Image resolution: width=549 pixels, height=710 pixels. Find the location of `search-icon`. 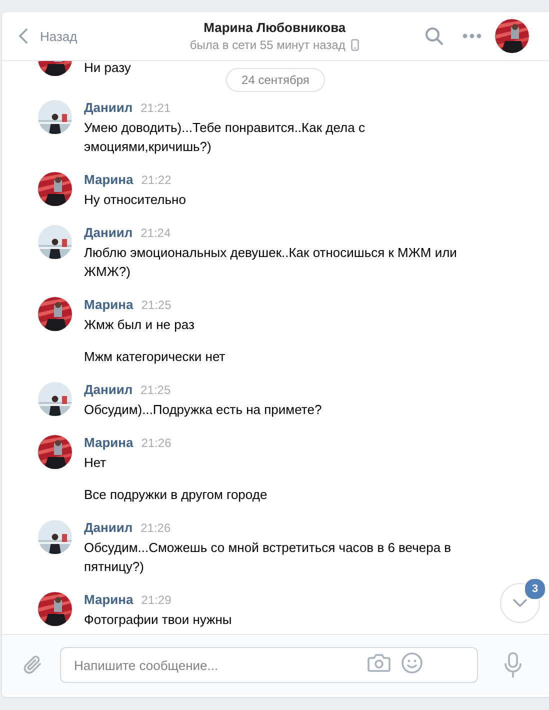

search-icon is located at coordinates (434, 36).